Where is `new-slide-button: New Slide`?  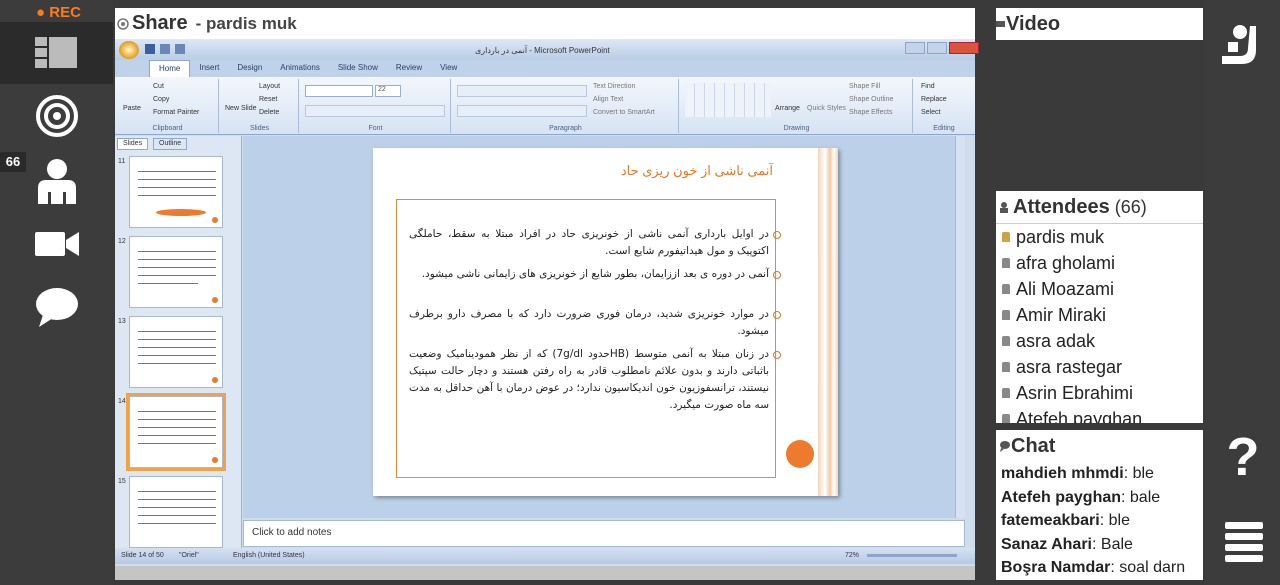 new-slide-button: New Slide is located at coordinates (241, 108).